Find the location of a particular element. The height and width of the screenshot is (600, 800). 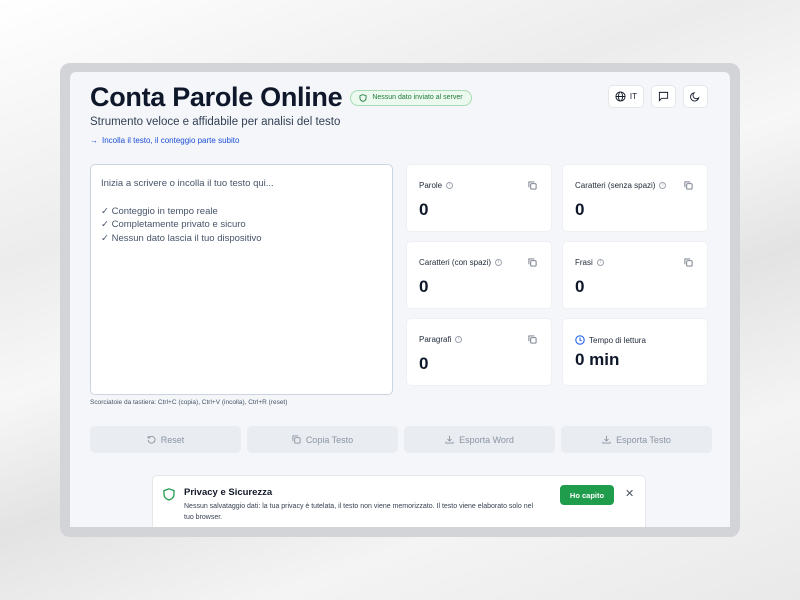

clock-icon is located at coordinates (580, 340).